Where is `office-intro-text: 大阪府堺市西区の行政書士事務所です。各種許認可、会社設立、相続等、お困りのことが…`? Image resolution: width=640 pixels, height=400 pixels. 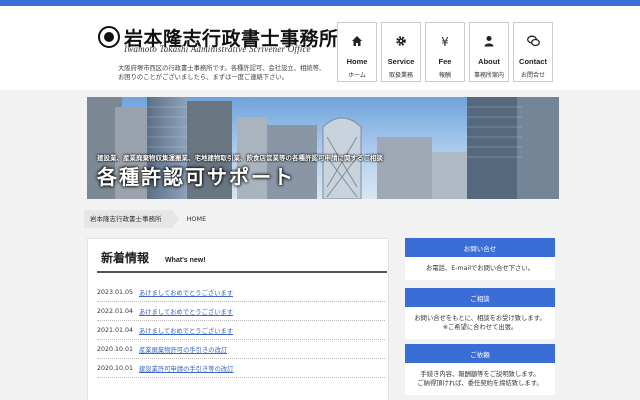
office-intro-text: 大阪府堺市西区の行政書士事務所です。各種許認可、会社設立、相続等、お困りのことが… is located at coordinates (222, 73).